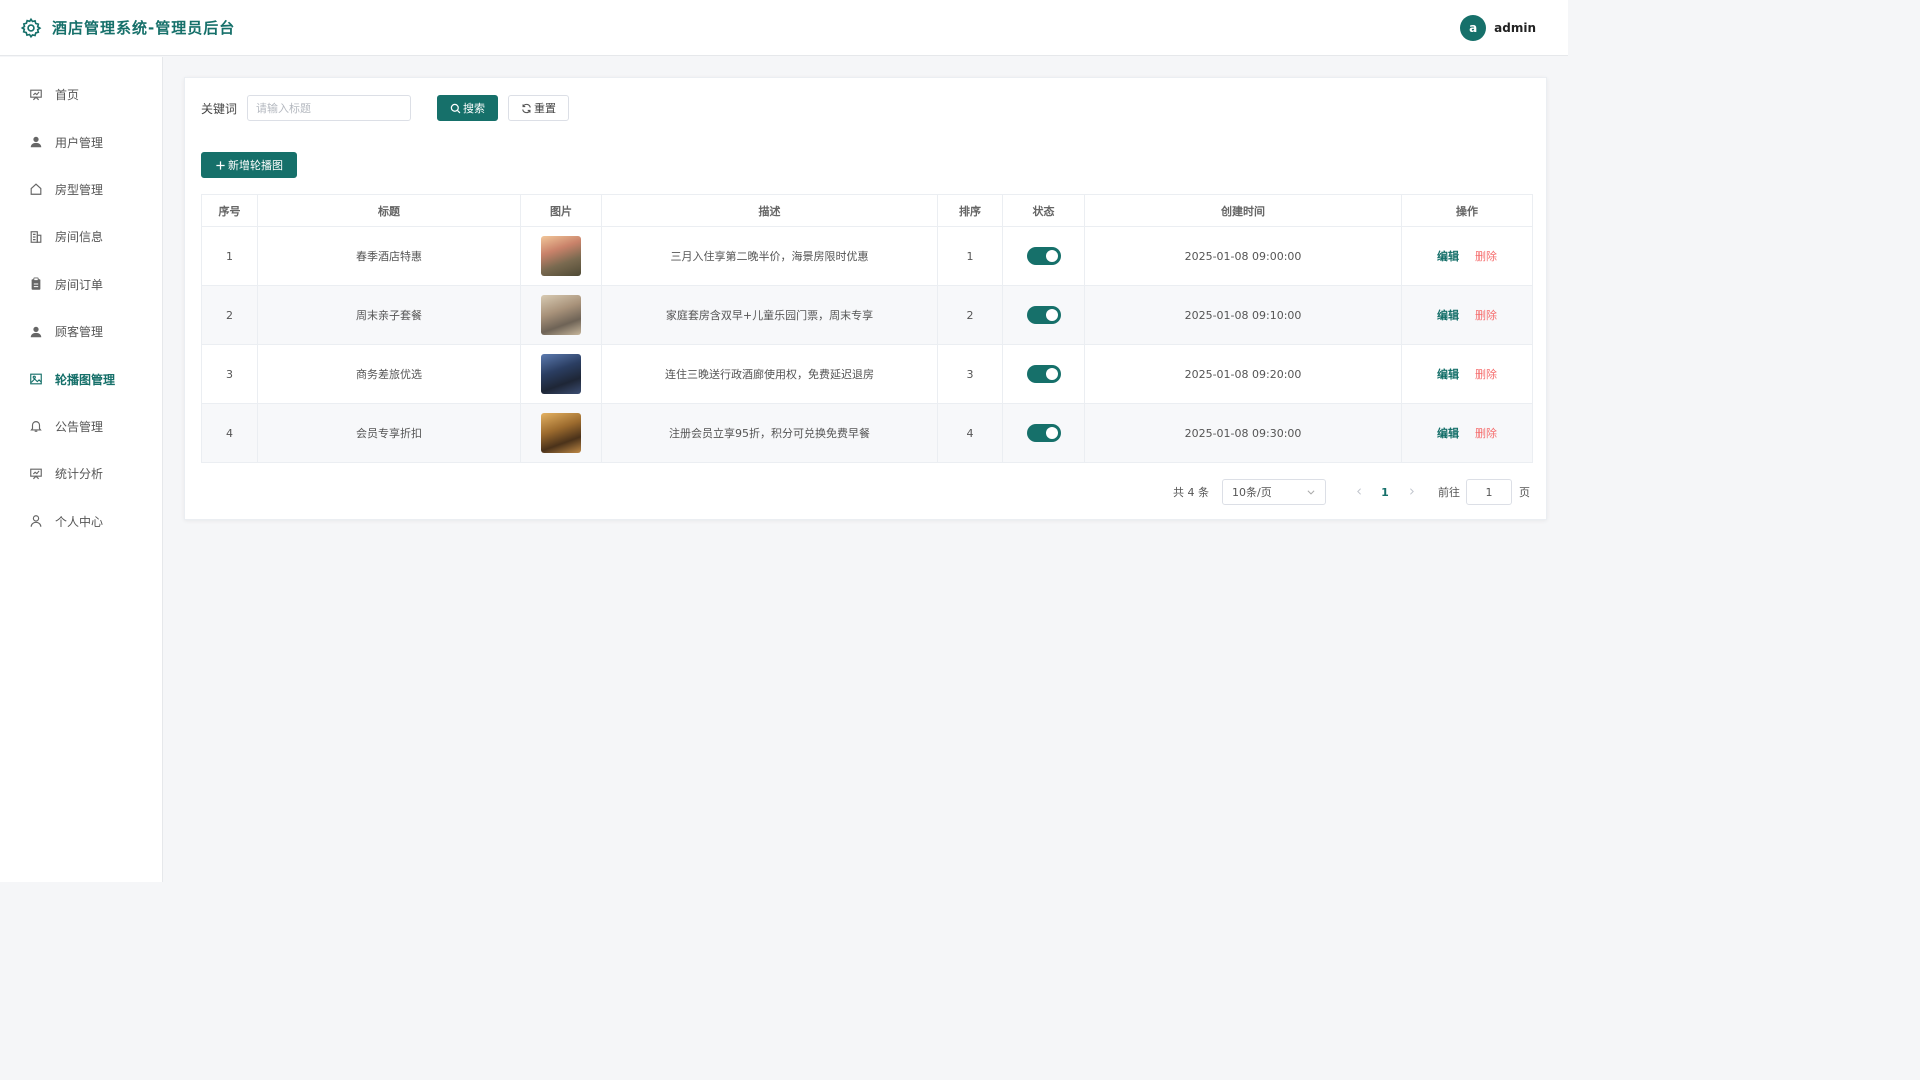 This screenshot has height=1080, width=1920. I want to click on pagination-total: 共 4 条, so click(1191, 492).